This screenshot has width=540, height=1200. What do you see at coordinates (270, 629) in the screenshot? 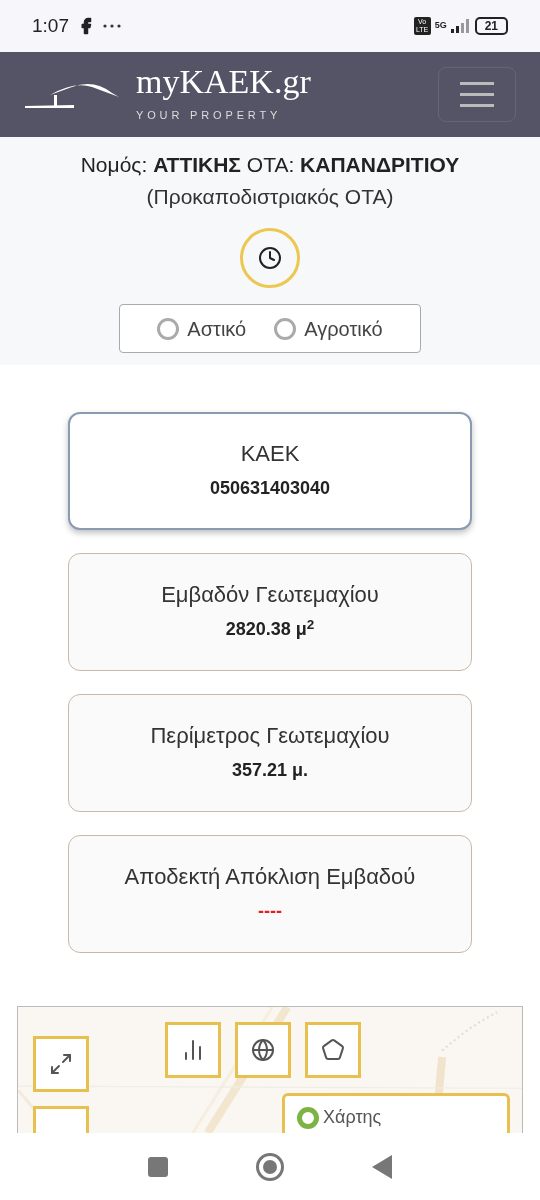
I see `card-value: 2820.38 μ$^{2}$` at bounding box center [270, 629].